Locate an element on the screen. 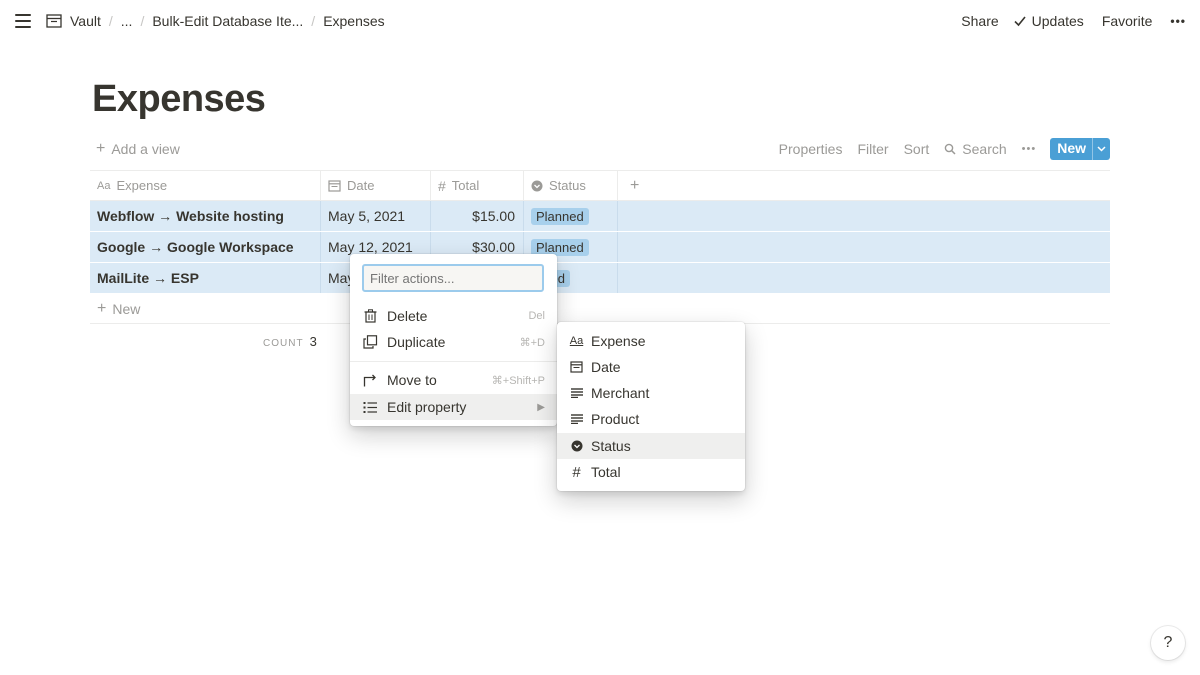 The image size is (1200, 675). move-to-menu-item: Move to ⌘+Shift+P is located at coordinates (453, 380).